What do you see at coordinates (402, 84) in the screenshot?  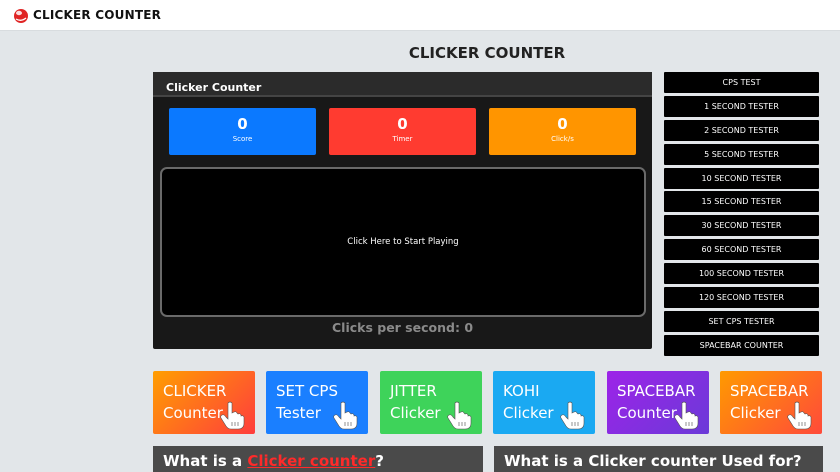 I see `panel-header: Clicker Counter` at bounding box center [402, 84].